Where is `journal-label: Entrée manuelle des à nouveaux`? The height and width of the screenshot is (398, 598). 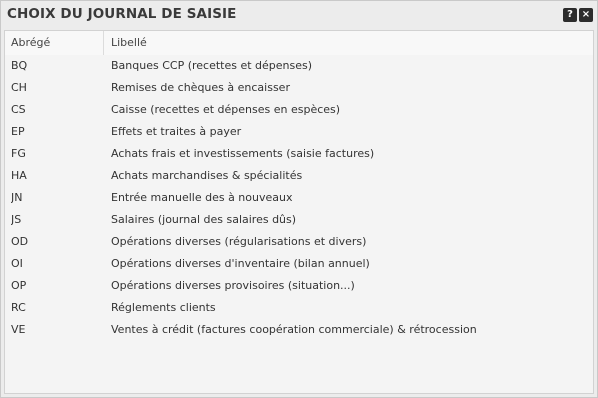 journal-label: Entrée manuelle des à nouveaux is located at coordinates (202, 197).